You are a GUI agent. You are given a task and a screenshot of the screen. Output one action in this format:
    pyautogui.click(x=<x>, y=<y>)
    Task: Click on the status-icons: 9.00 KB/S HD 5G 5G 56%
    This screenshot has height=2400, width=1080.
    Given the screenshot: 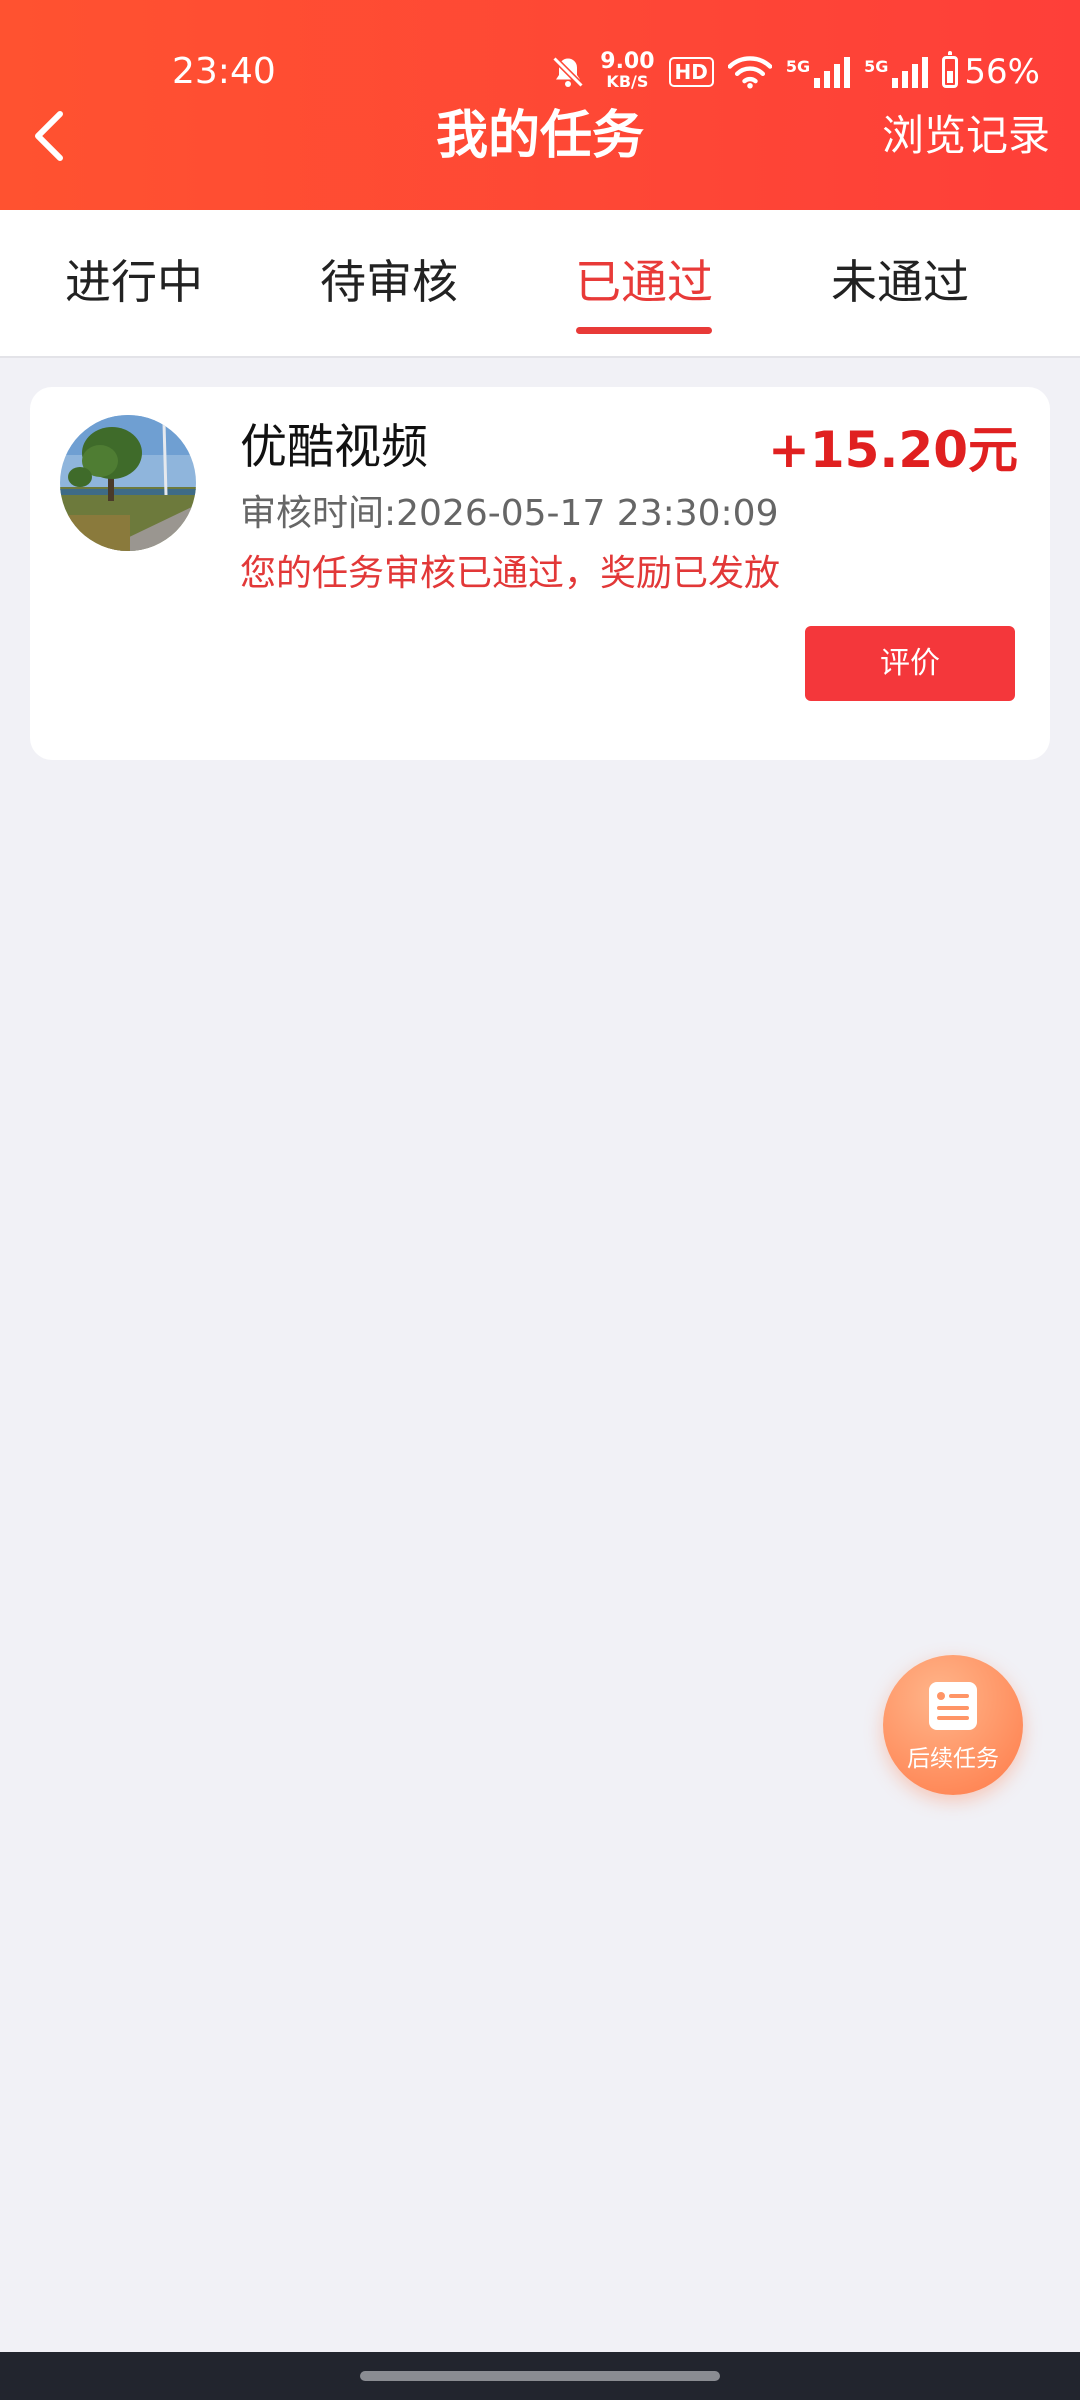 What is the action you would take?
    pyautogui.click(x=795, y=72)
    